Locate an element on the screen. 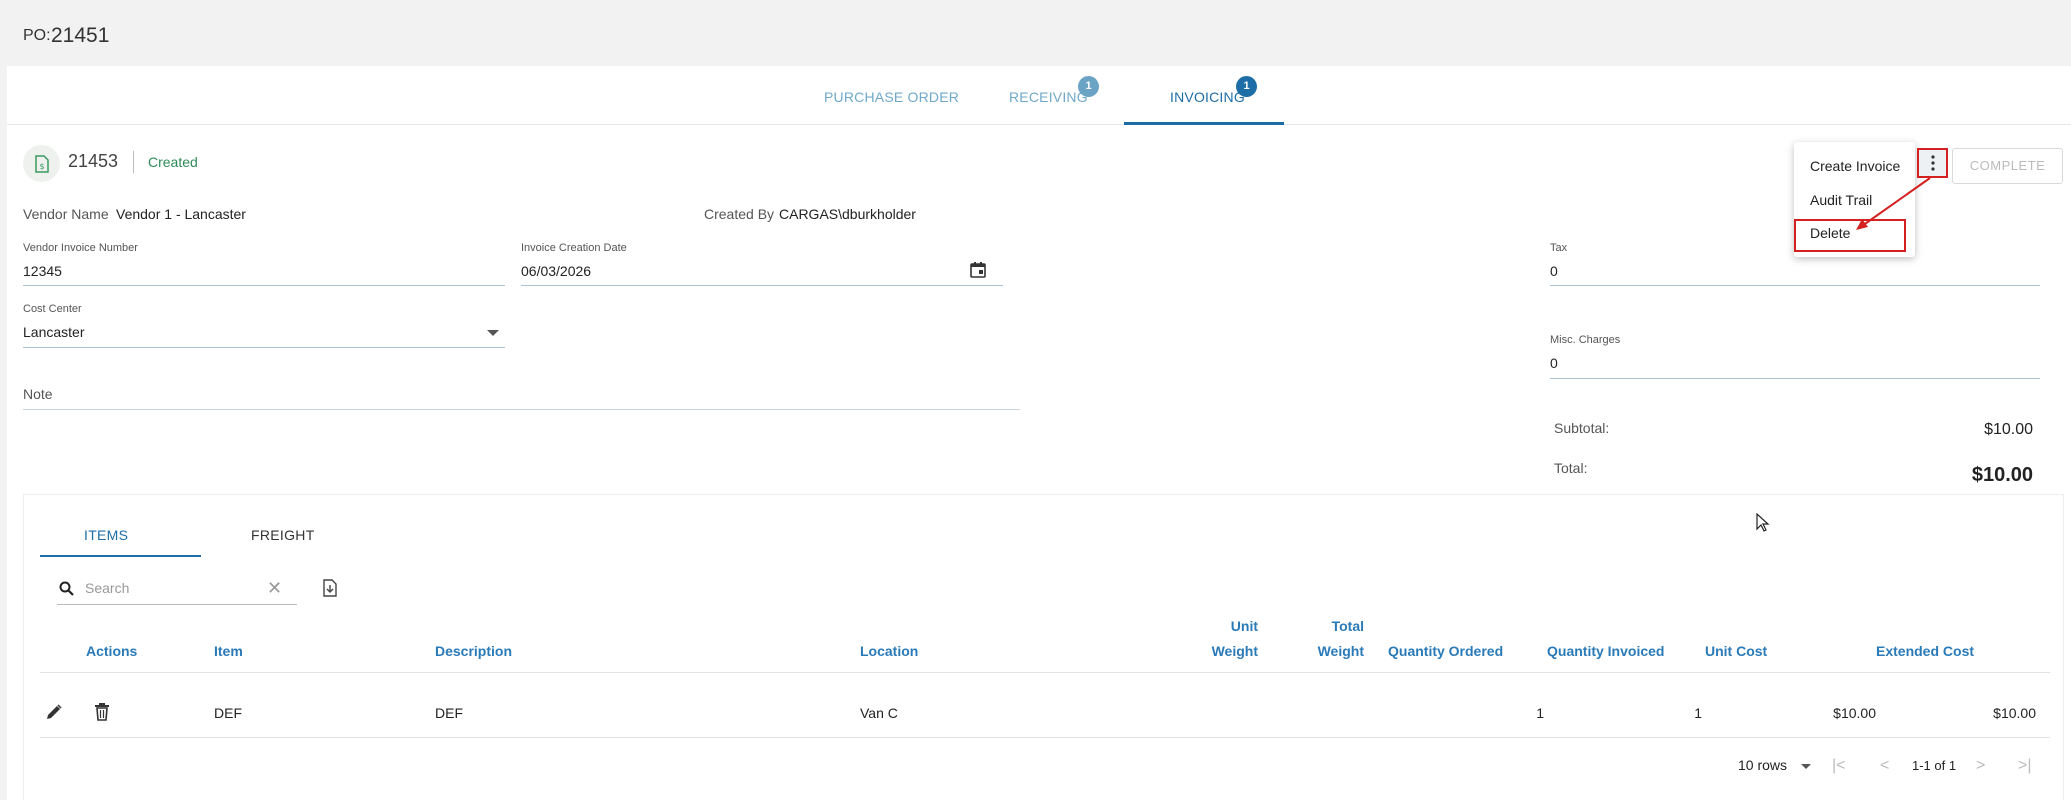 The width and height of the screenshot is (2071, 800). tab-invoicing: INVOICING is located at coordinates (1207, 97).